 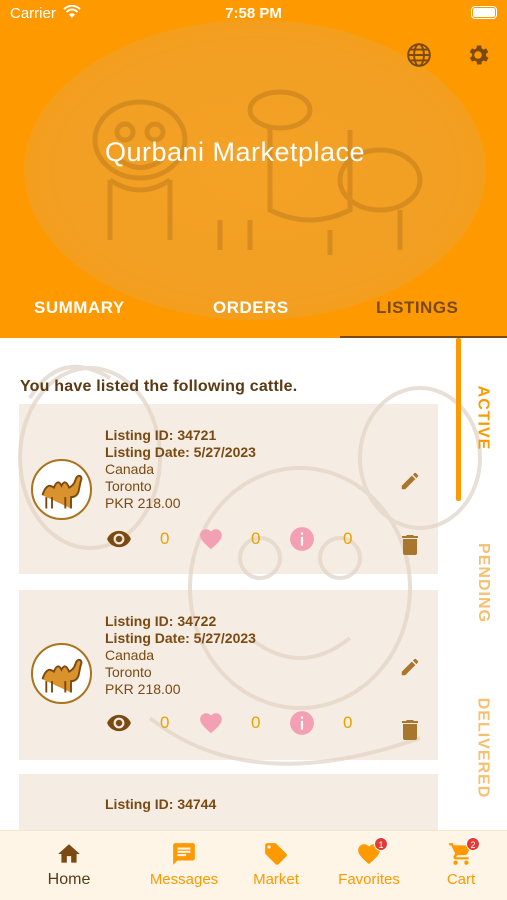 I want to click on status-time: 7:58 PM, so click(x=253, y=13).